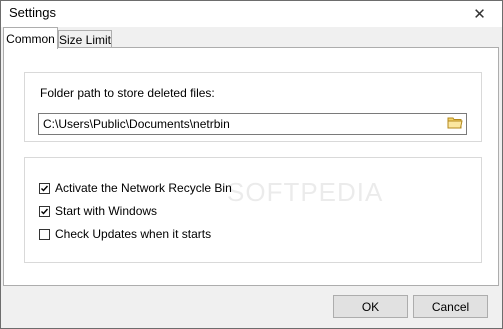  I want to click on close-button: ✕, so click(479, 14).